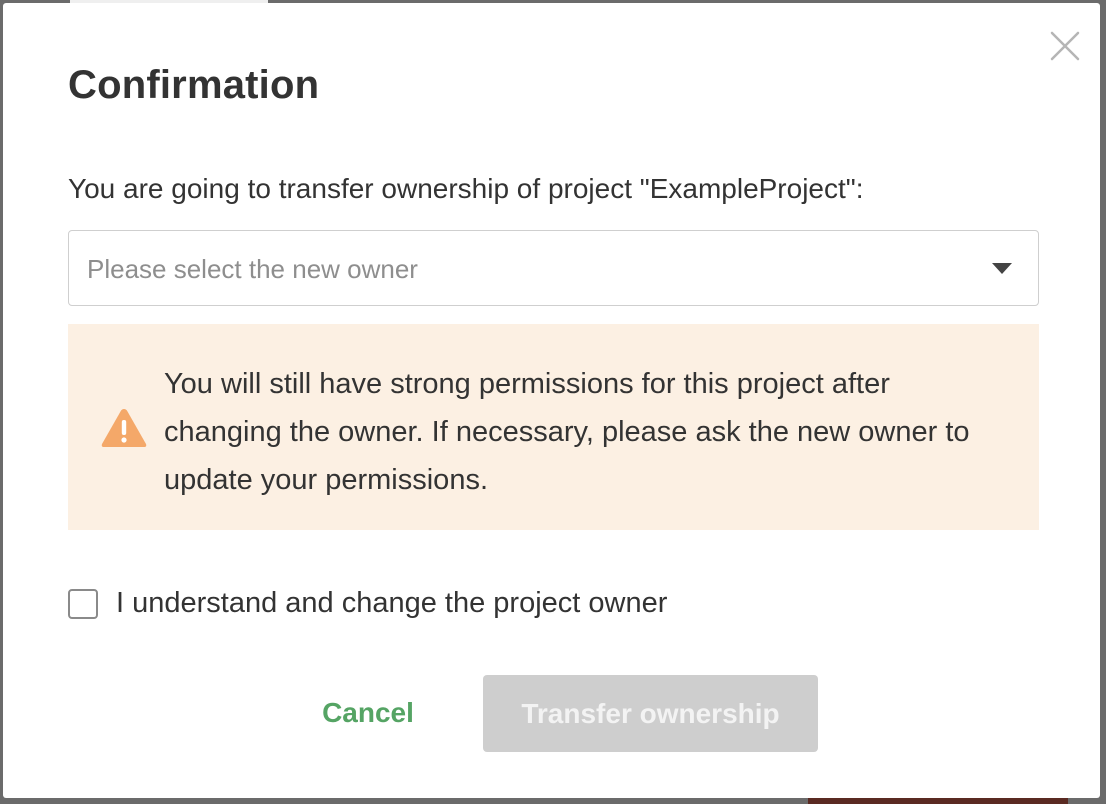 This screenshot has width=1106, height=804. What do you see at coordinates (83, 604) in the screenshot?
I see `confirm-checkbox` at bounding box center [83, 604].